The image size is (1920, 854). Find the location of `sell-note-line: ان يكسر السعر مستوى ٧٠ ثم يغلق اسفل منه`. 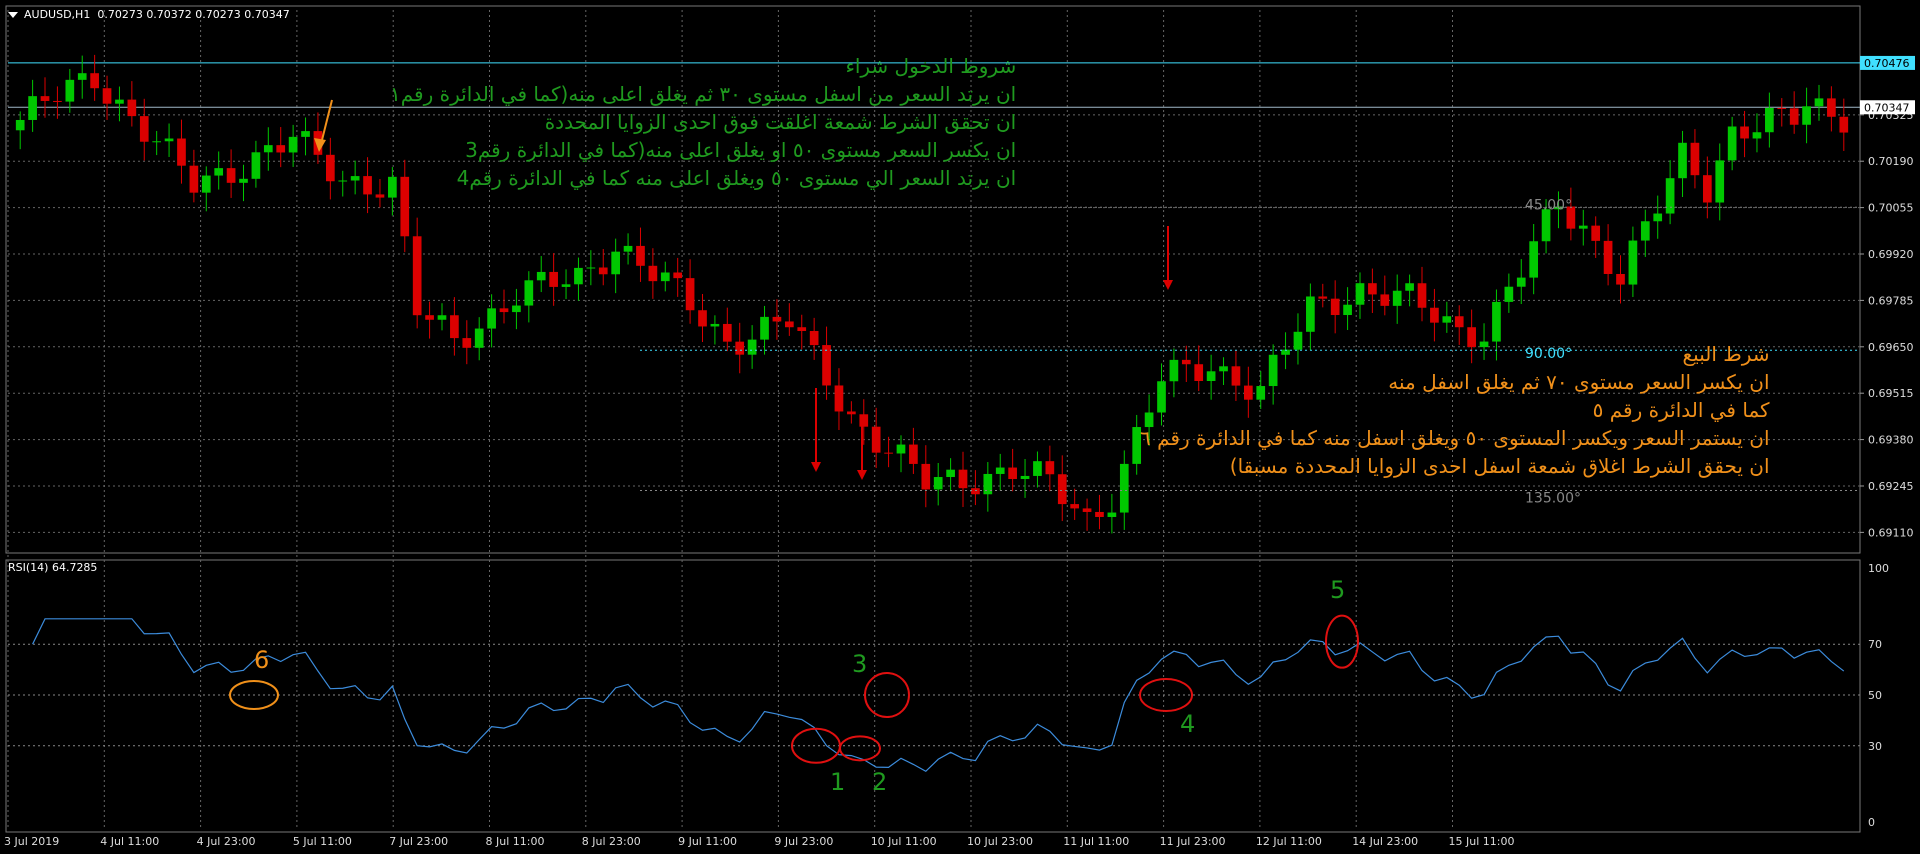

sell-note-line: ان يكسر السعر مستوى ٧٠ ثم يغلق اسفل منه is located at coordinates (1579, 382).